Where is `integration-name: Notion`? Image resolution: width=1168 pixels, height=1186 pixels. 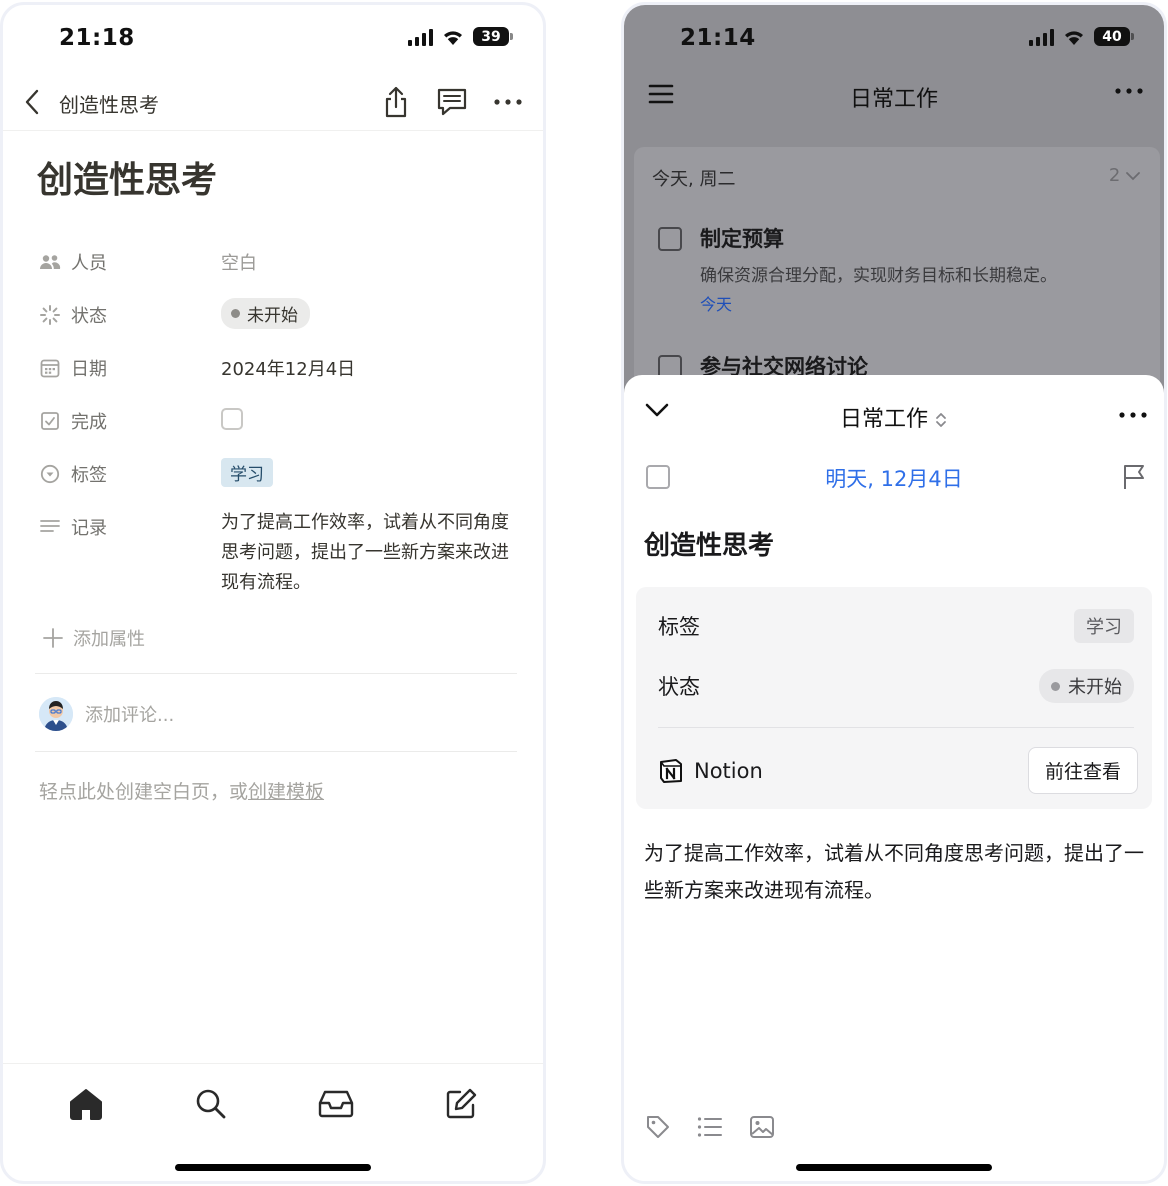
integration-name: Notion is located at coordinates (728, 770).